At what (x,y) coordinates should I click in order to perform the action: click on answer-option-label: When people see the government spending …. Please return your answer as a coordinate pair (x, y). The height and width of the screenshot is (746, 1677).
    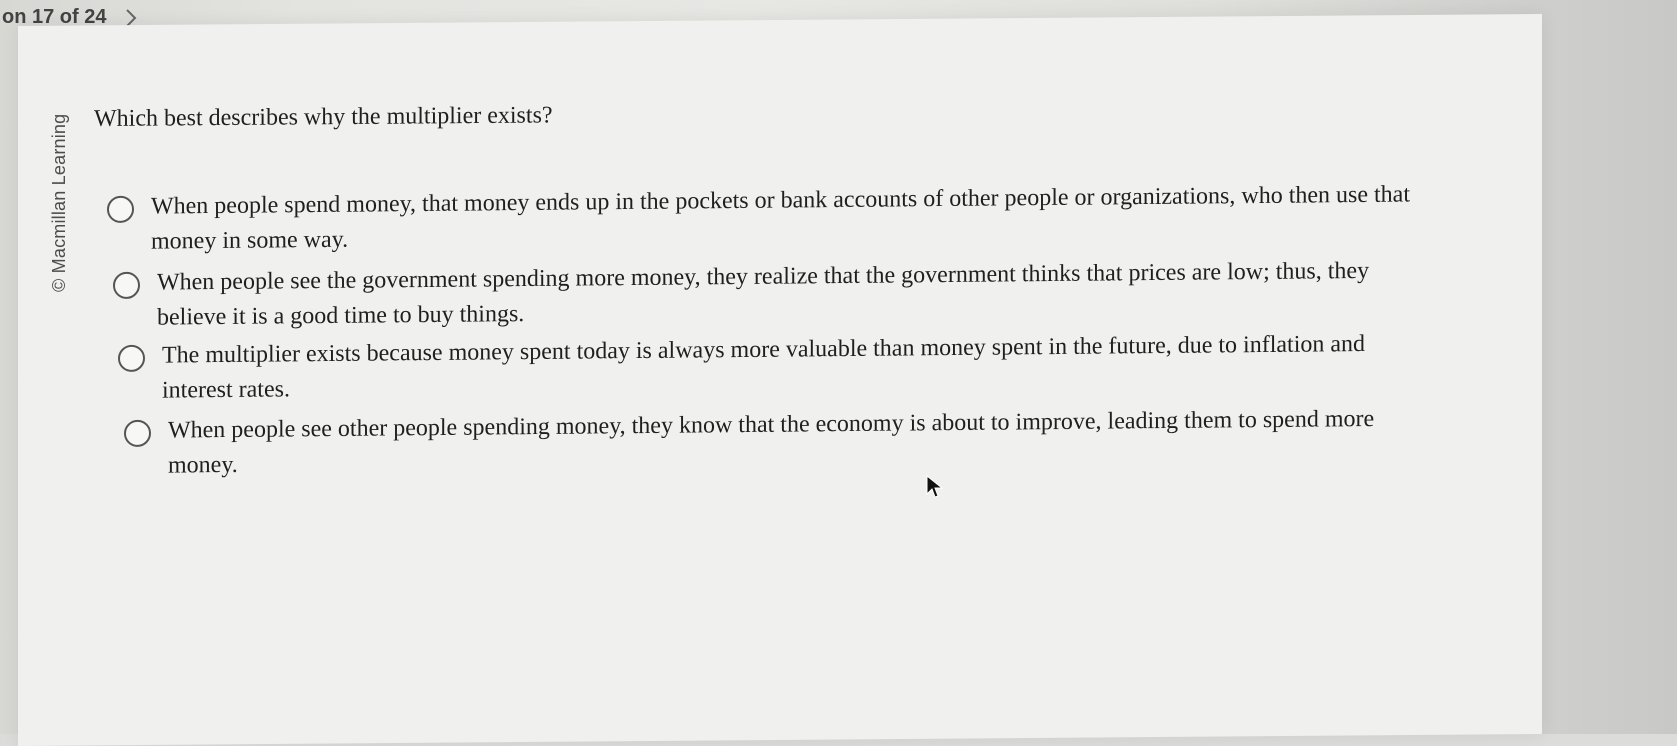
    Looking at the image, I should click on (763, 294).